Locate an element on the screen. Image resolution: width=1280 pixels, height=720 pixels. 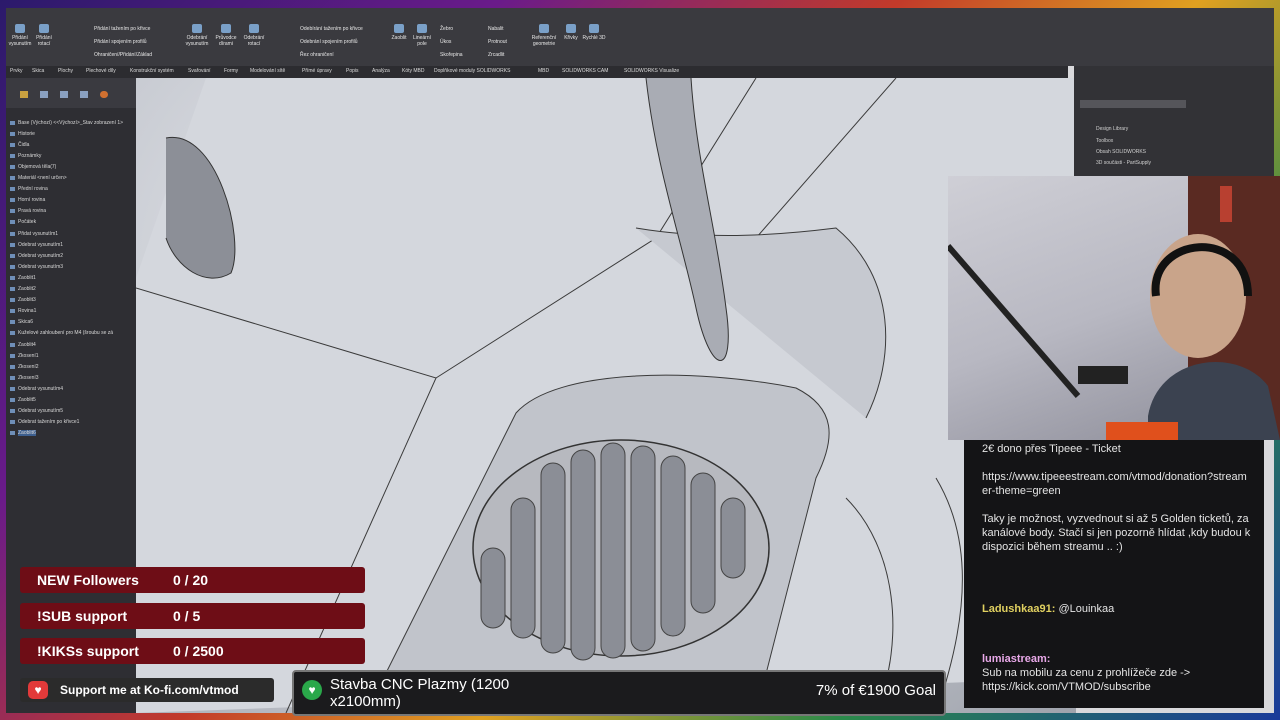
ribbon-button-swept-cut: Odebírání tažením po křivce is located at coordinates (341, 29).